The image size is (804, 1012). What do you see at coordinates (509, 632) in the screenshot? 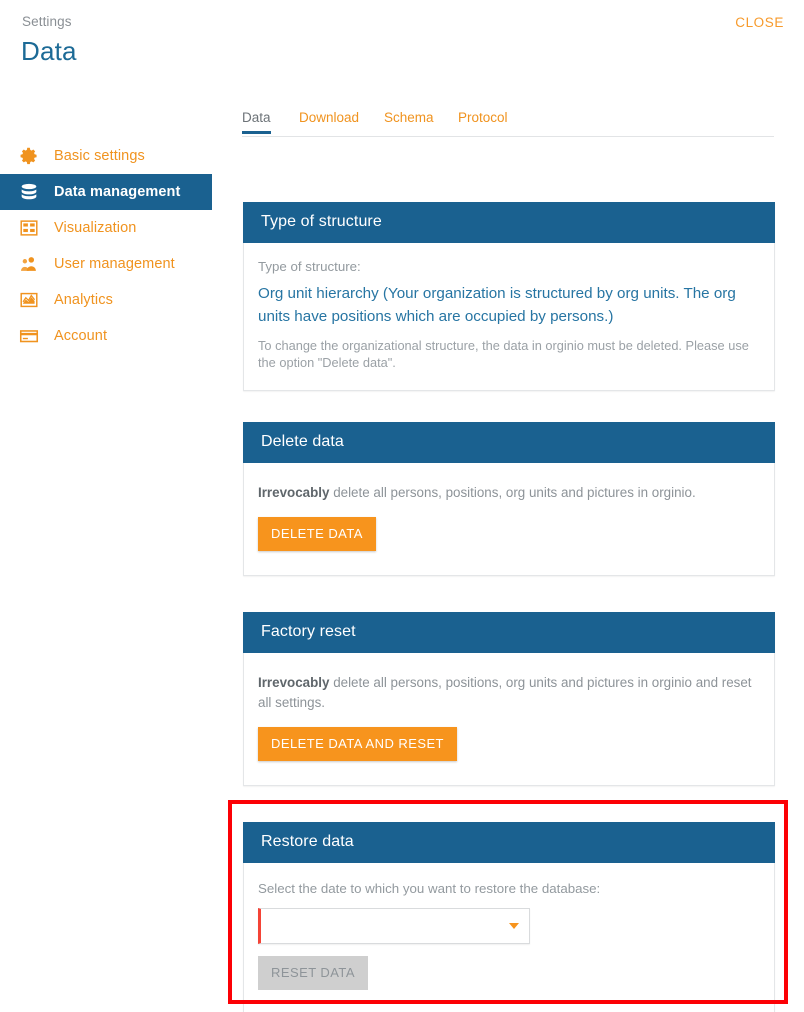
I see `card-title: Factory reset` at bounding box center [509, 632].